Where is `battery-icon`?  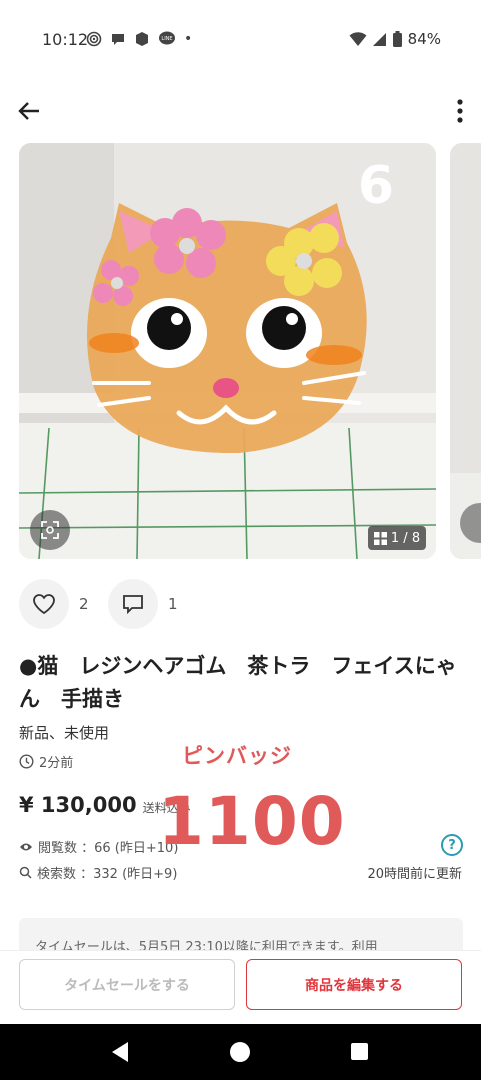 battery-icon is located at coordinates (397, 39).